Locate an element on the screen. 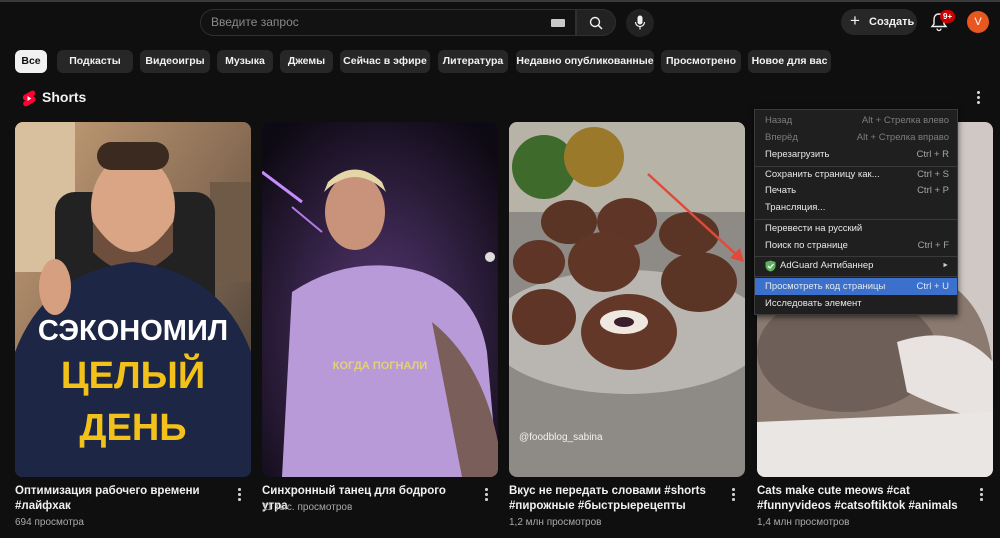 Image resolution: width=1000 pixels, height=538 pixels. notifications-badge: 9+ is located at coordinates (948, 16).